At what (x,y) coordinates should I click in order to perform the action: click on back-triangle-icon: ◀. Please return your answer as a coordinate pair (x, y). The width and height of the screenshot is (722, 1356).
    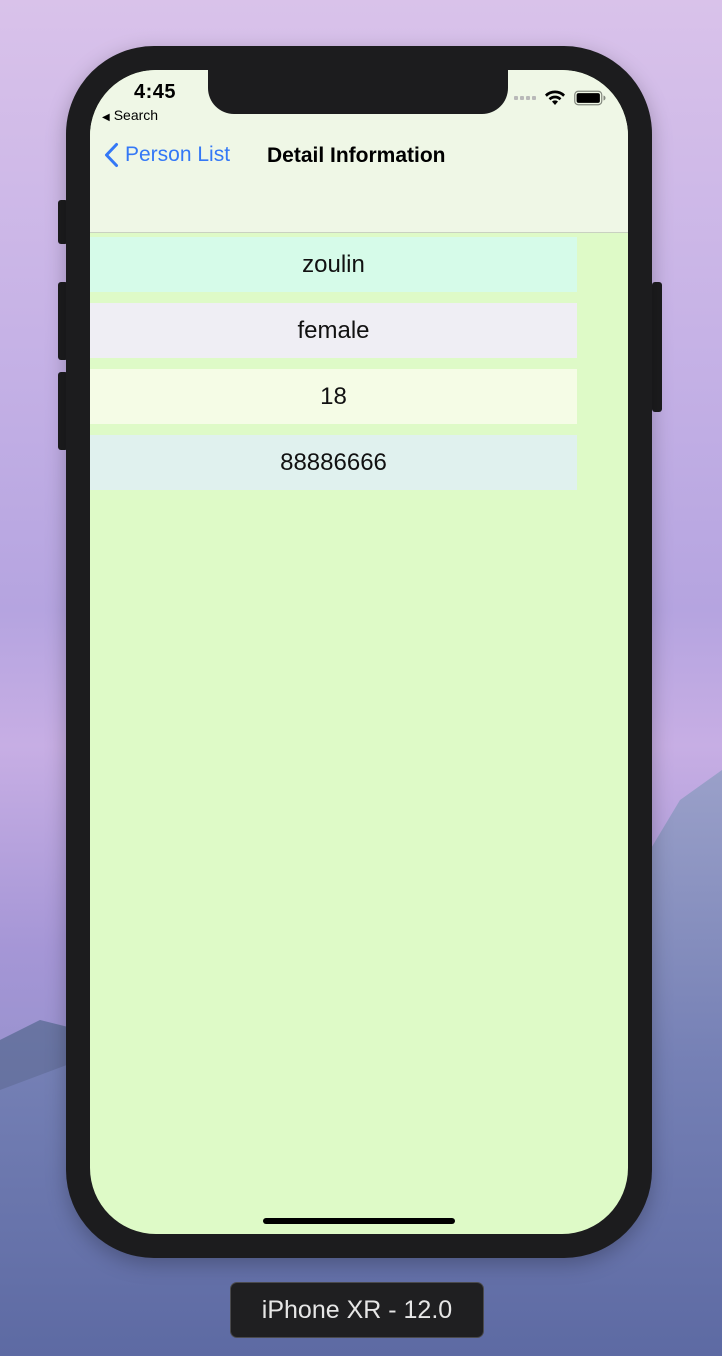
    Looking at the image, I should click on (106, 117).